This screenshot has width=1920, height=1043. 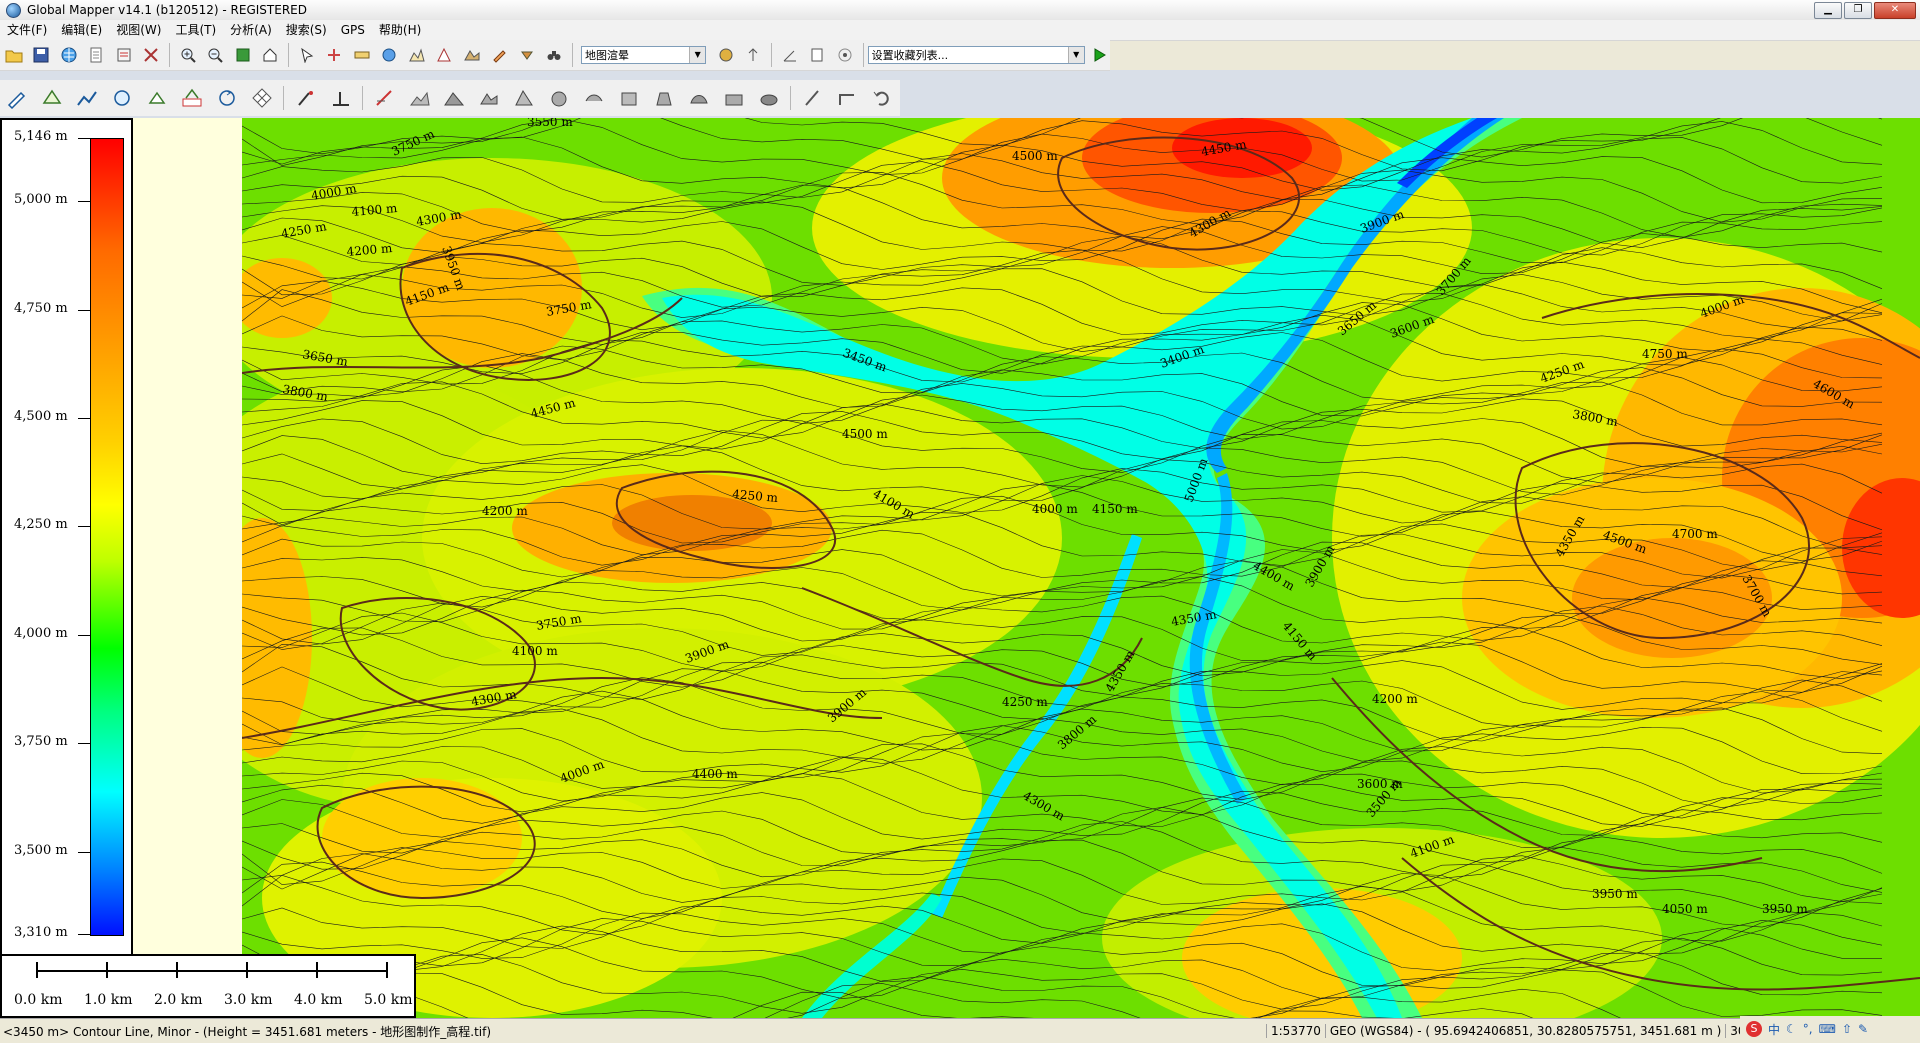 What do you see at coordinates (976, 55) in the screenshot?
I see `favorites-select: 设置收藏列表... ▼` at bounding box center [976, 55].